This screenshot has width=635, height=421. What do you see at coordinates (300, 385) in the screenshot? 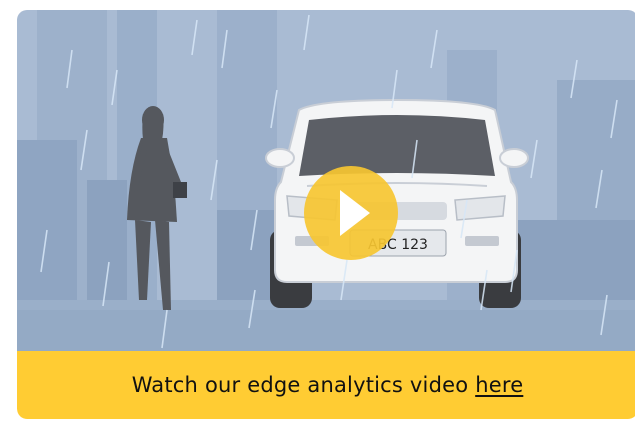
I see `caption-label: Watch our edge analytics video` at bounding box center [300, 385].